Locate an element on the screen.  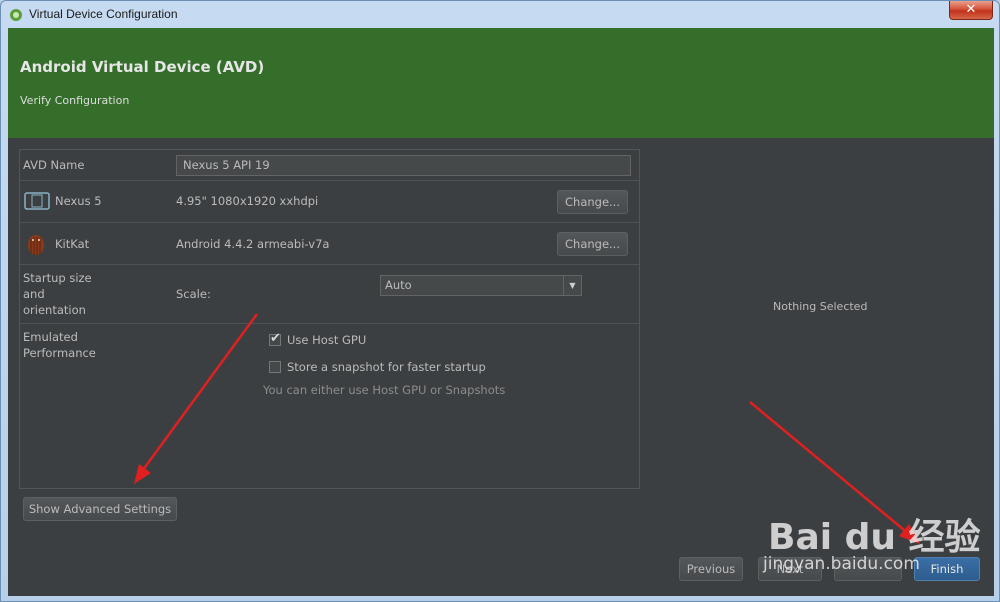
startup-label-1: Startup size is located at coordinates (57, 278).